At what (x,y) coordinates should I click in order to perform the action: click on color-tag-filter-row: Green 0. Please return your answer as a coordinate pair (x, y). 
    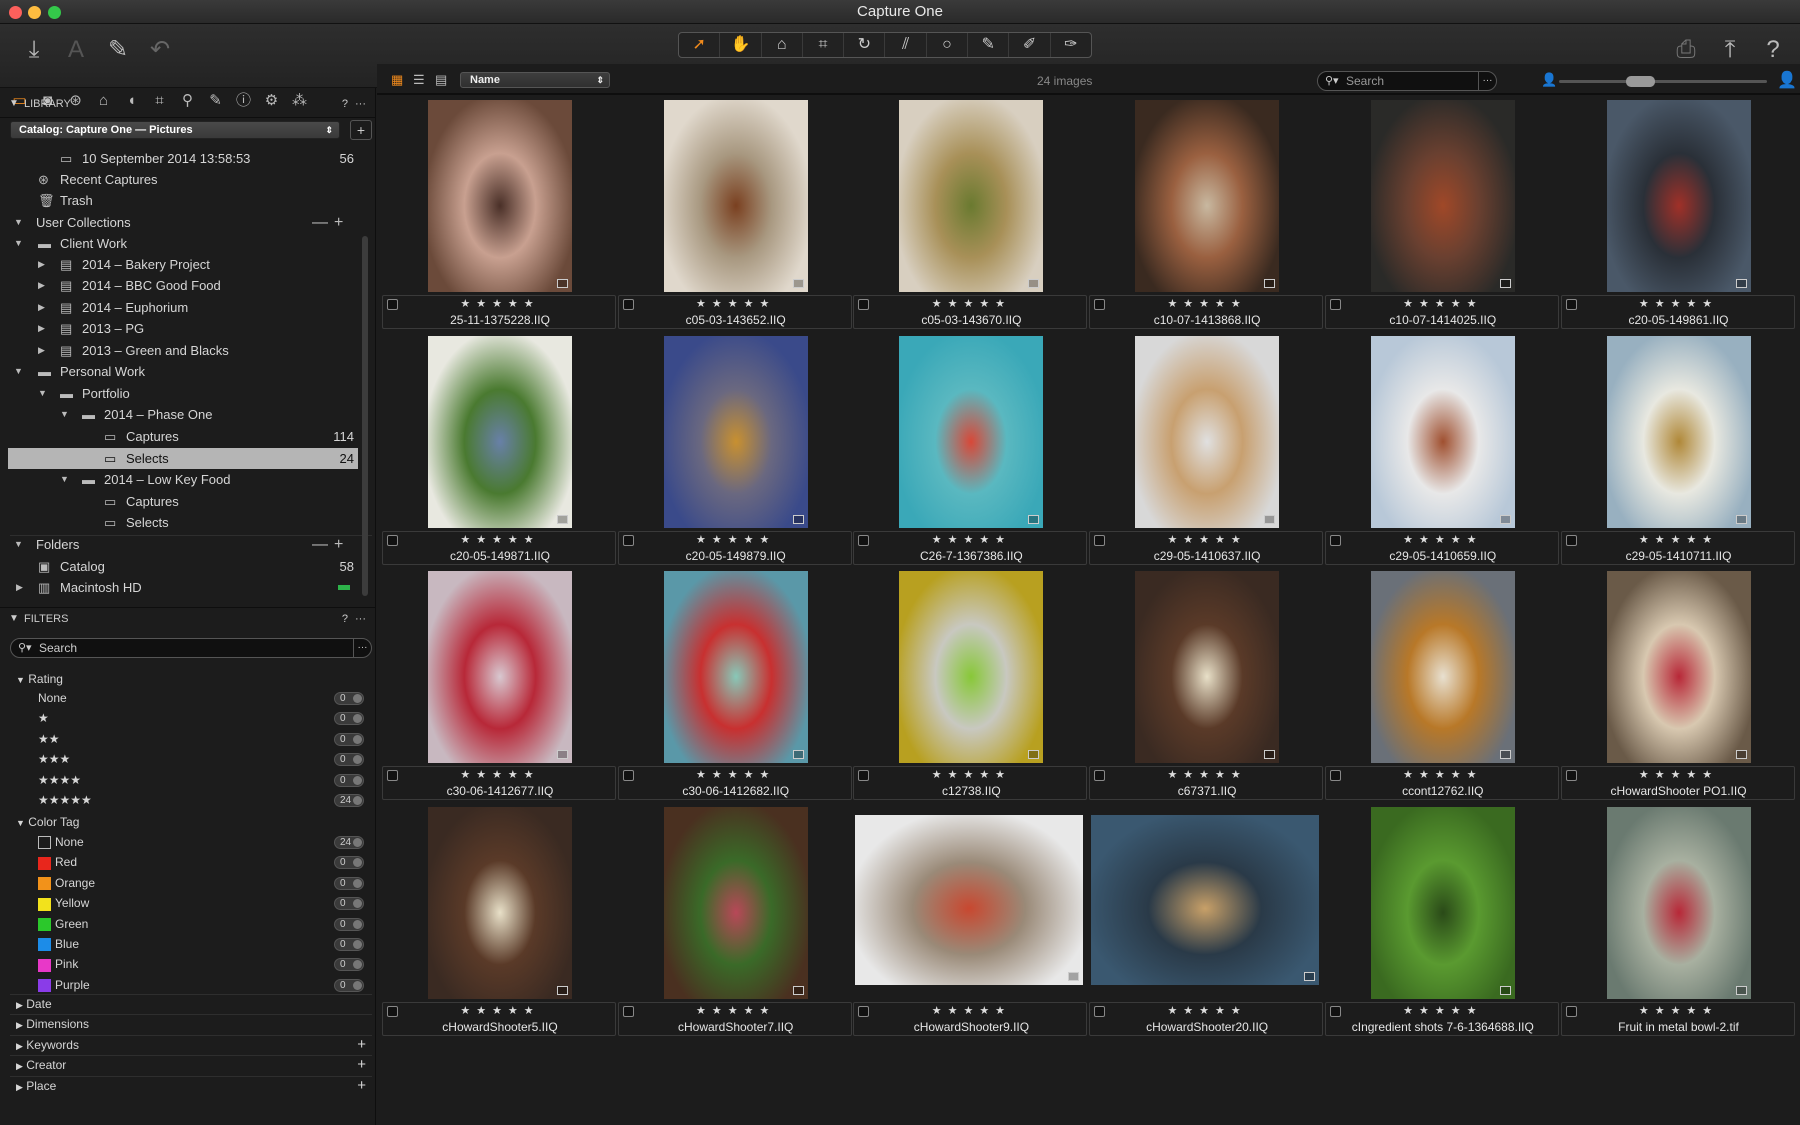
    Looking at the image, I should click on (201, 924).